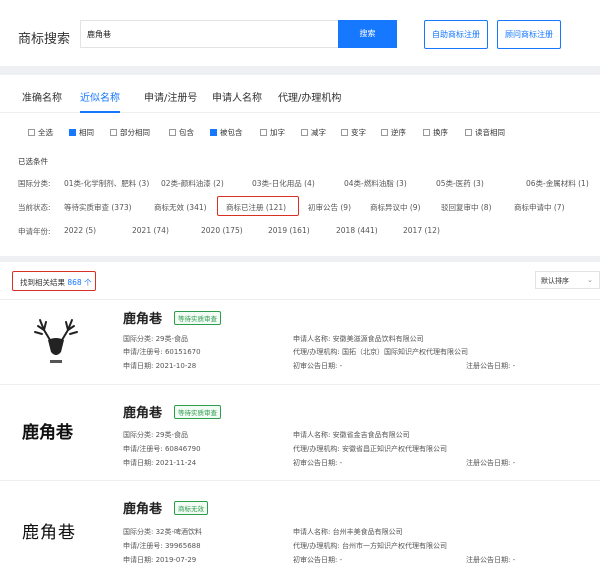  Describe the element at coordinates (47, 433) in the screenshot. I see `brand-logo-calligraphy: 鹿角巷` at that location.